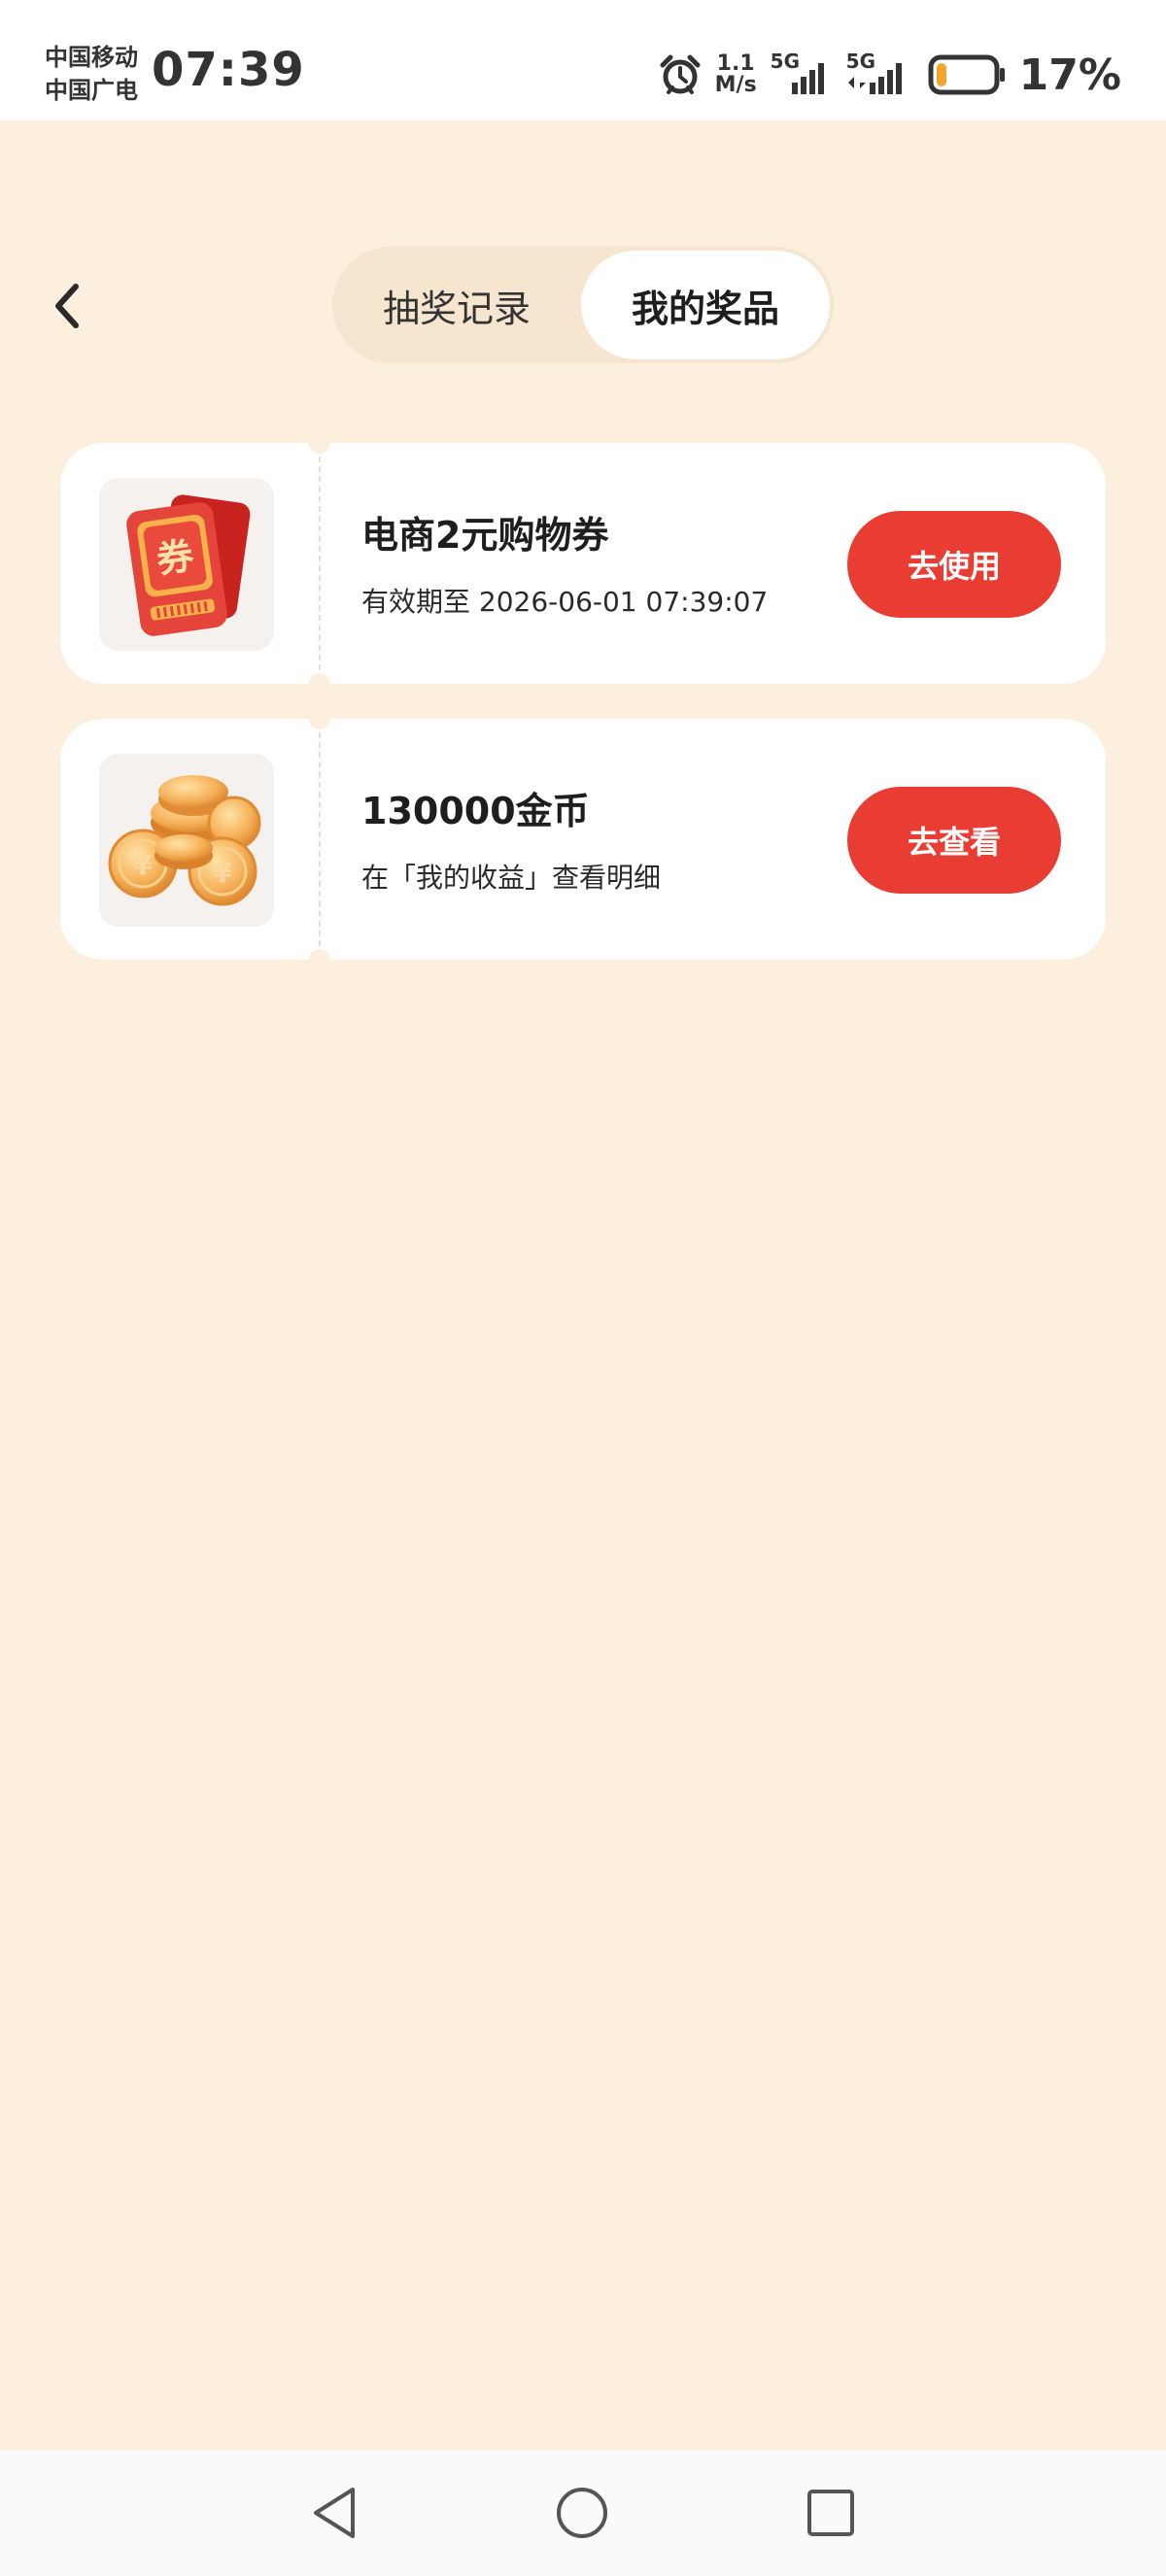 This screenshot has width=1166, height=2576. I want to click on status-icons: 1.1 M/s 5G 5G 17%, so click(890, 75).